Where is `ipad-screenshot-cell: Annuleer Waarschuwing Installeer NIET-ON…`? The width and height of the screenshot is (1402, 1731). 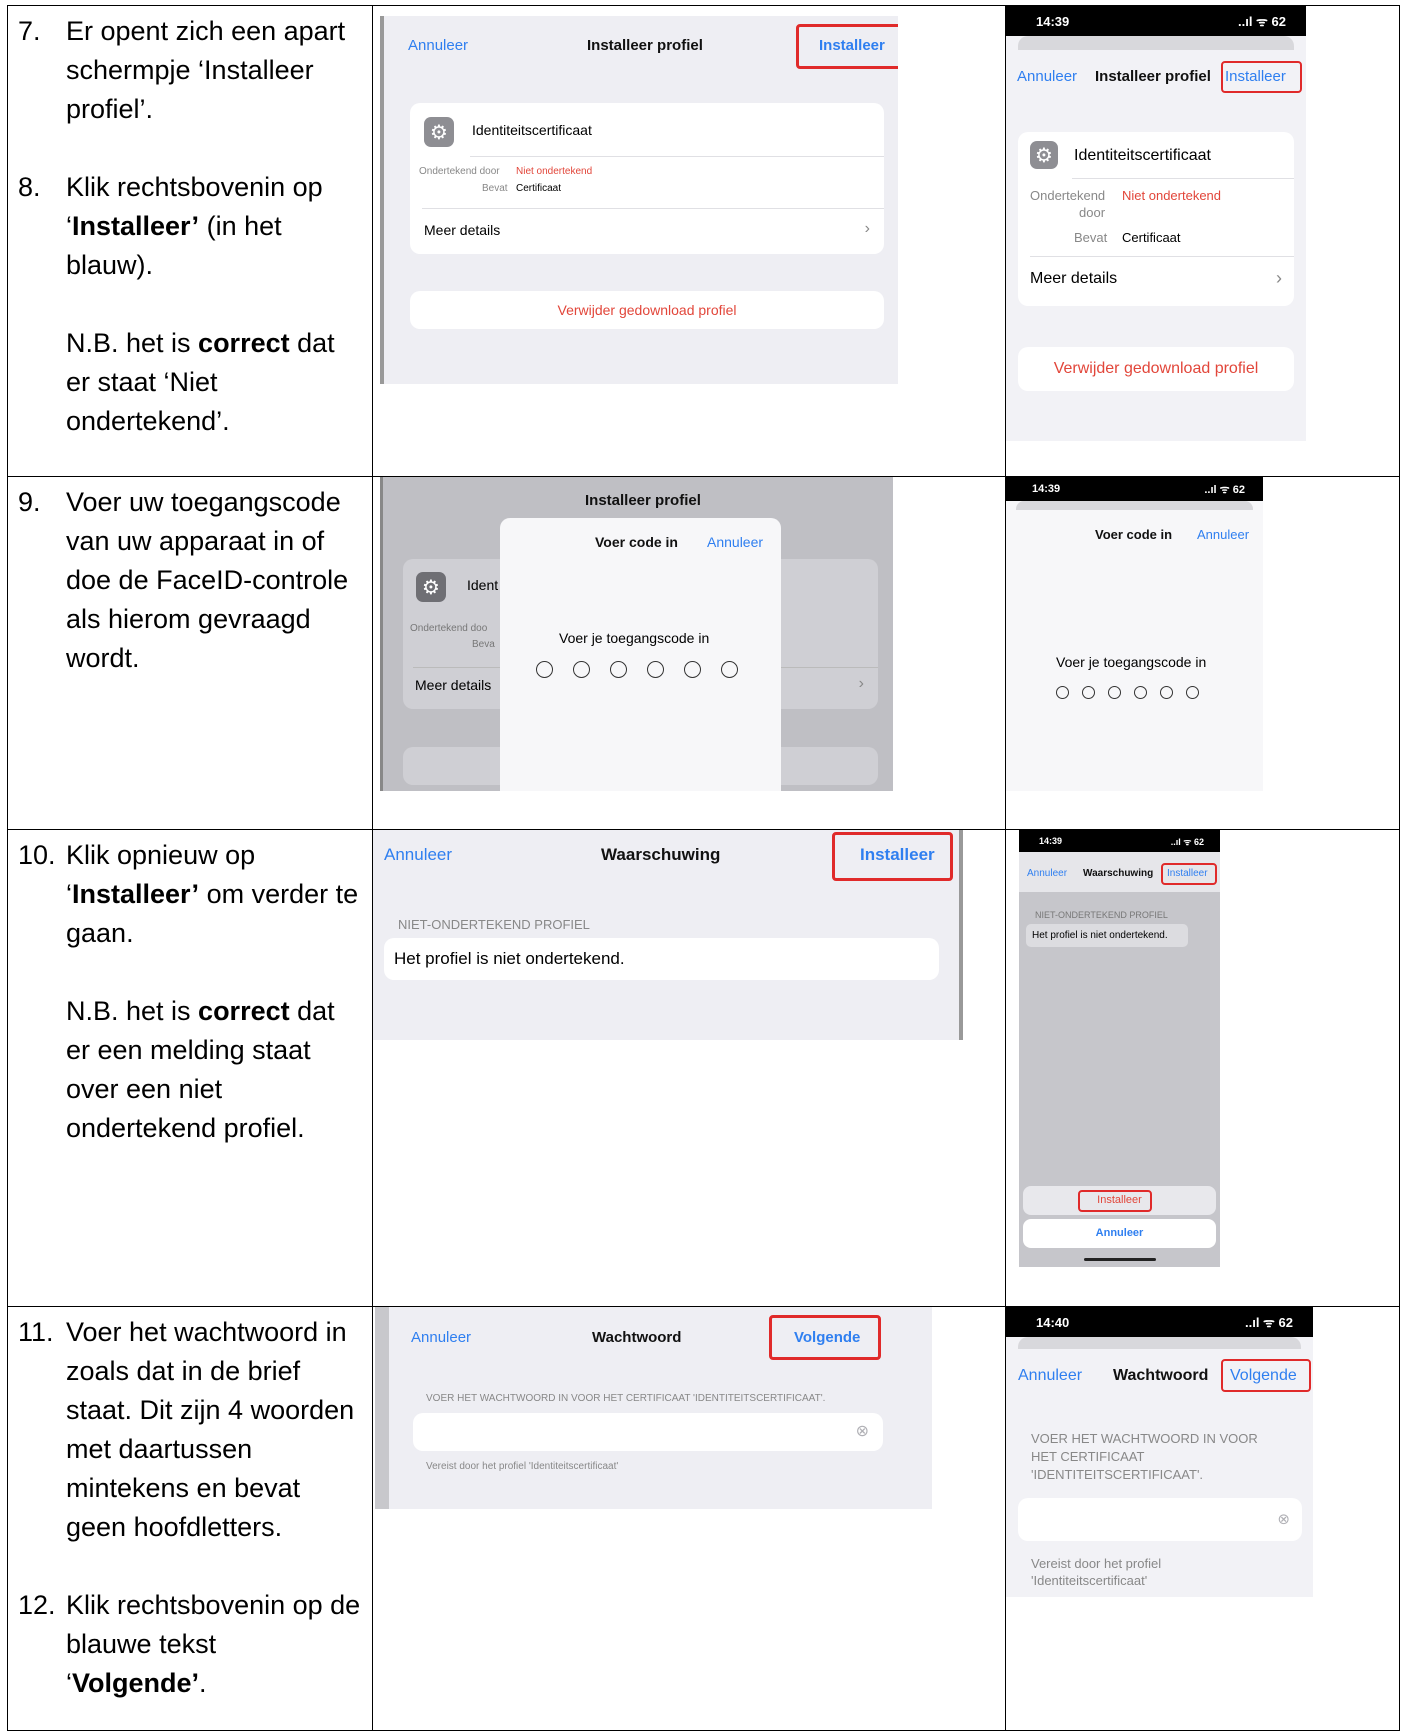
ipad-screenshot-cell: Annuleer Waarschuwing Installeer NIET-ON… is located at coordinates (689, 1068).